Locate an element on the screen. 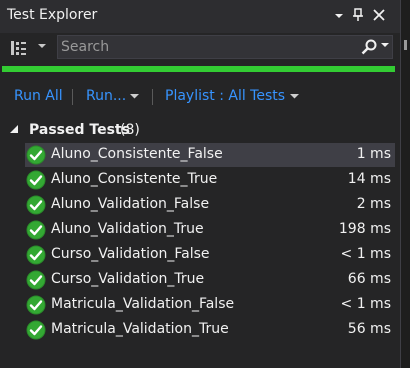  search-button is located at coordinates (369, 47).